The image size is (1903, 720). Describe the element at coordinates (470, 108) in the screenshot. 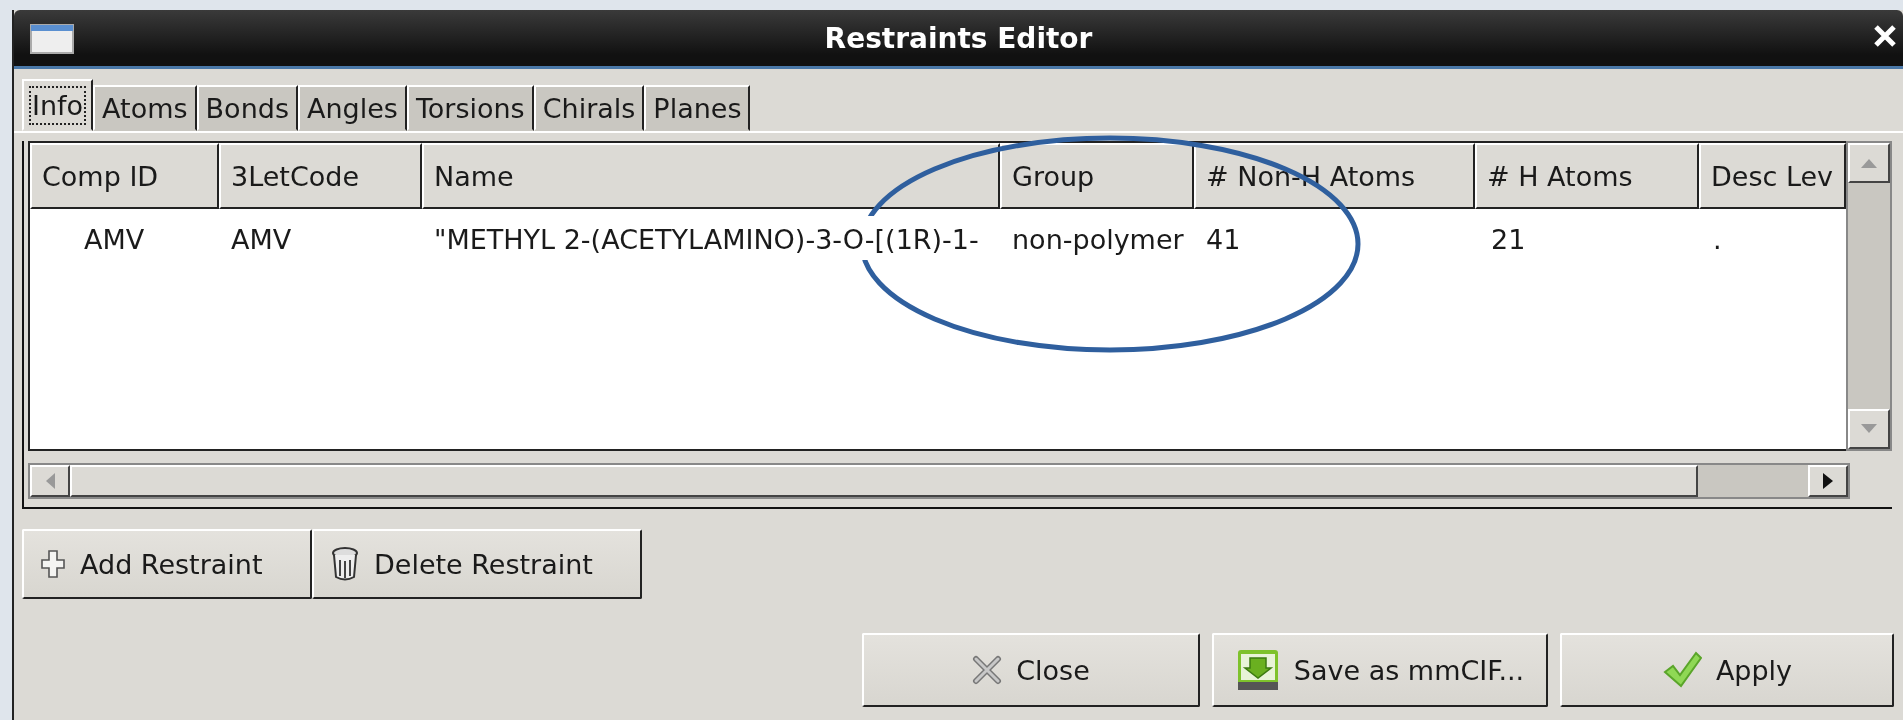

I see `tab: Torsions` at that location.